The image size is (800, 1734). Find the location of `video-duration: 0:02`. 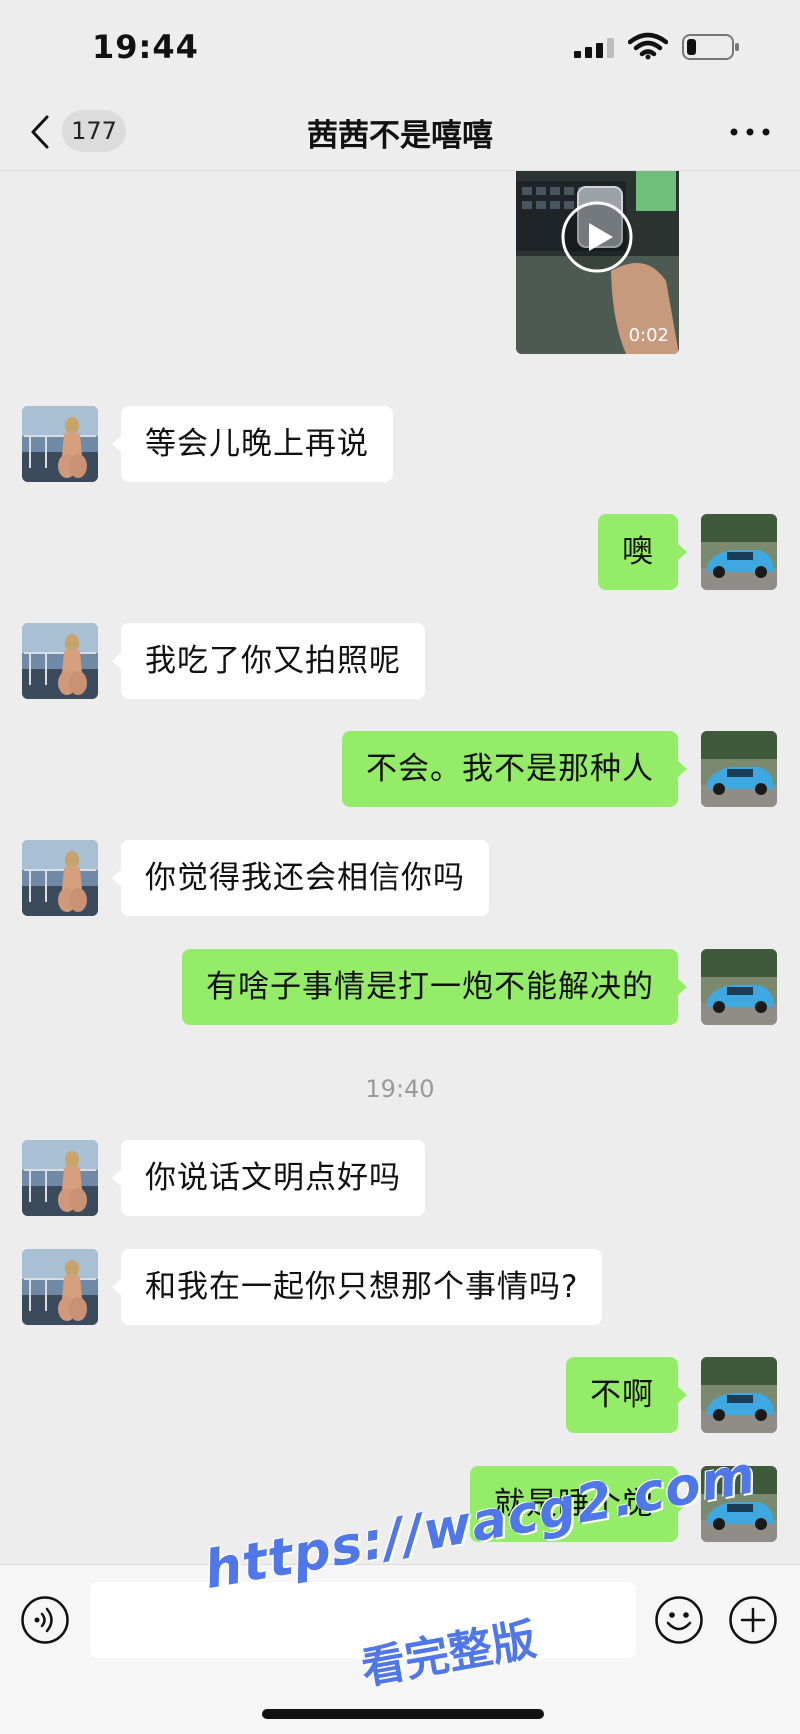

video-duration: 0:02 is located at coordinates (648, 335).